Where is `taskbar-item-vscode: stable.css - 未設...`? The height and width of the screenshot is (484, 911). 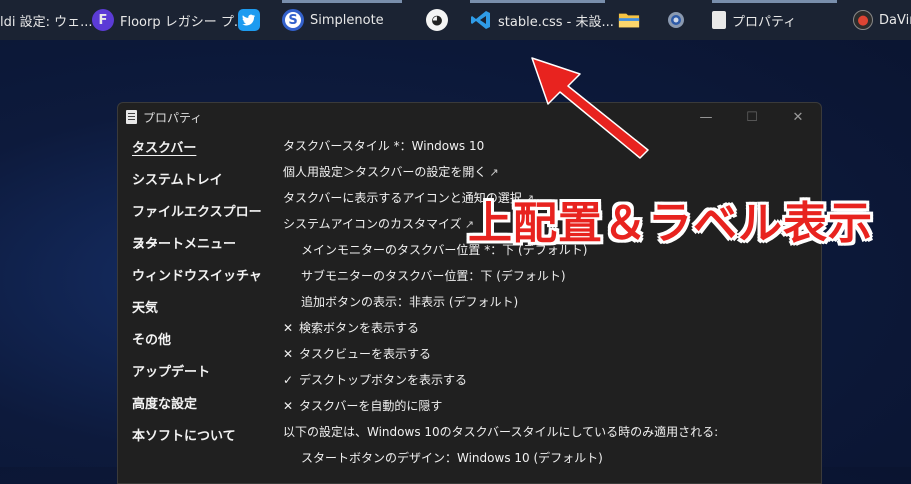
taskbar-item-vscode: stable.css - 未設... is located at coordinates (542, 20).